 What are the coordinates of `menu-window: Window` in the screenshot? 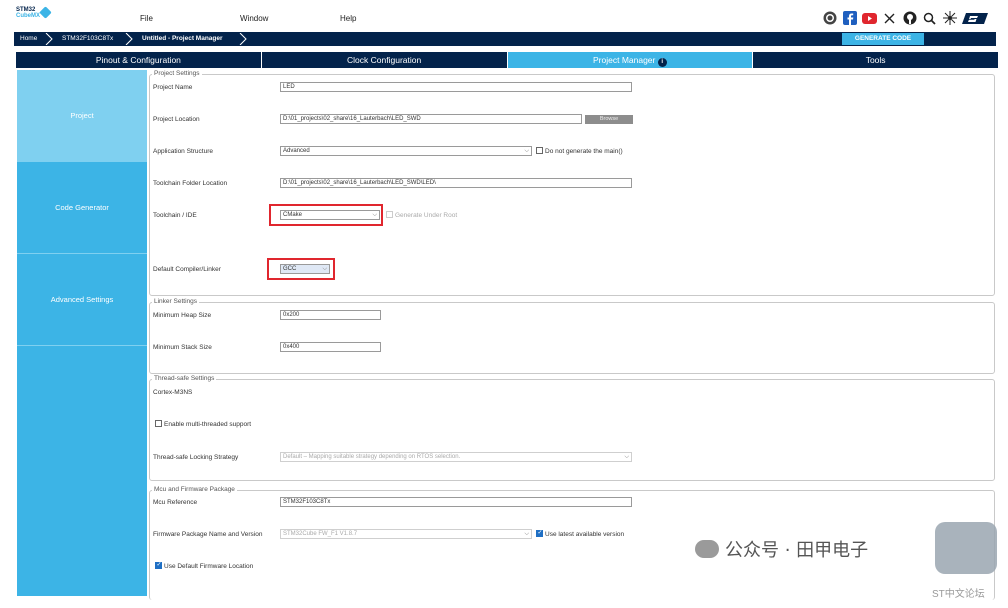 It's located at (254, 18).